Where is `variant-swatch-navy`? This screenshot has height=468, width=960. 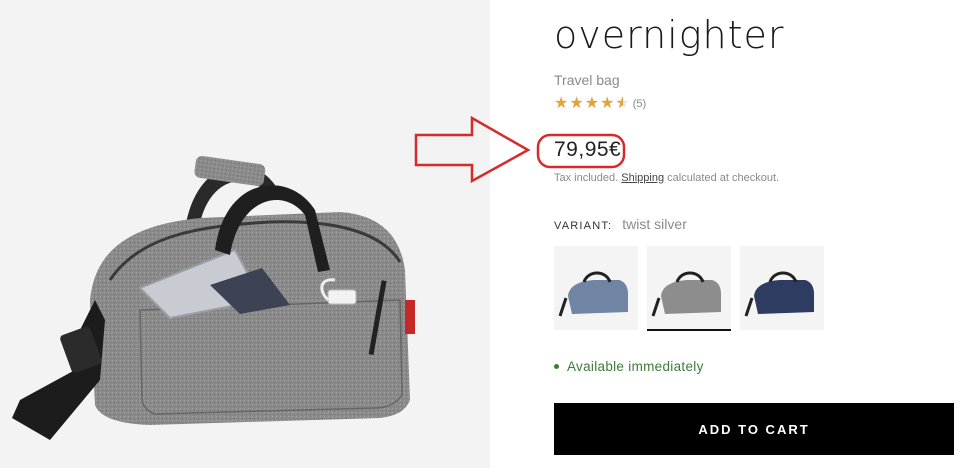 variant-swatch-navy is located at coordinates (782, 288).